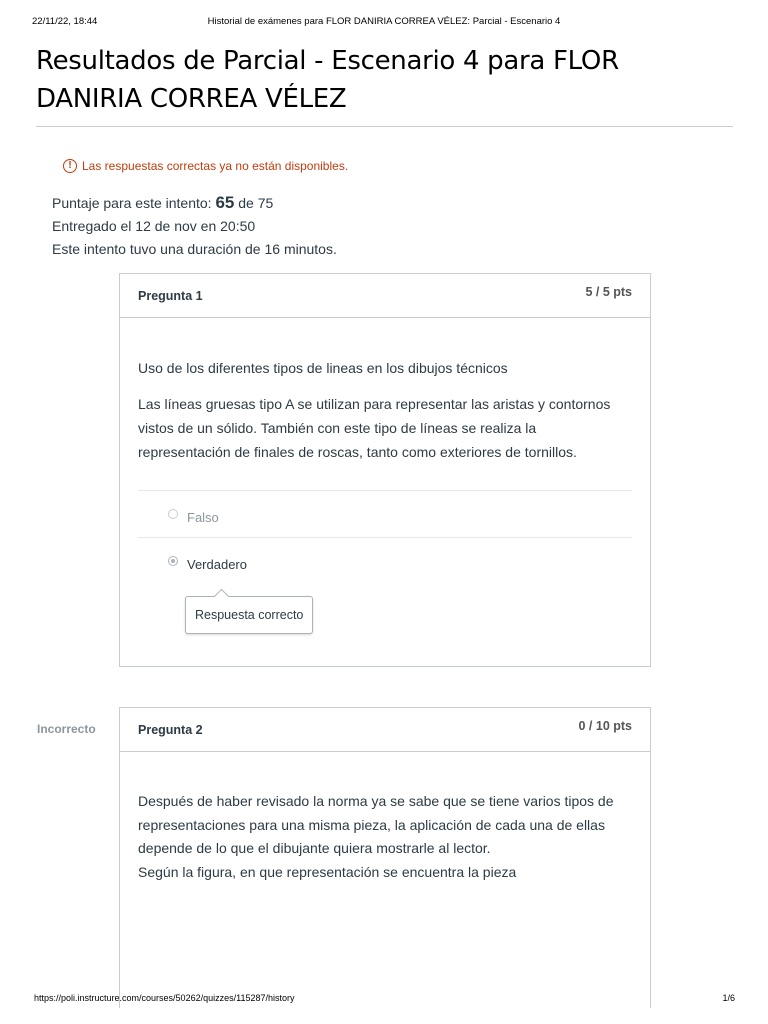 The image size is (768, 1024). I want to click on question-name: Pregunta 1, so click(170, 296).